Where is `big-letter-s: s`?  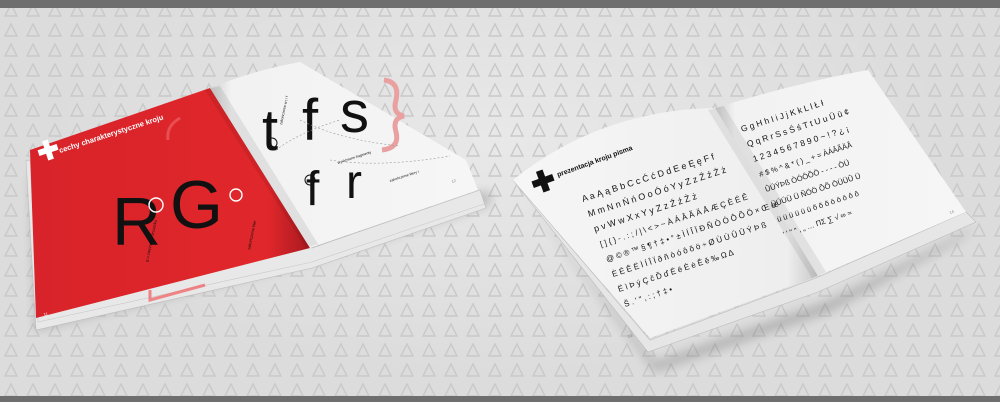 big-letter-s: s is located at coordinates (354, 112).